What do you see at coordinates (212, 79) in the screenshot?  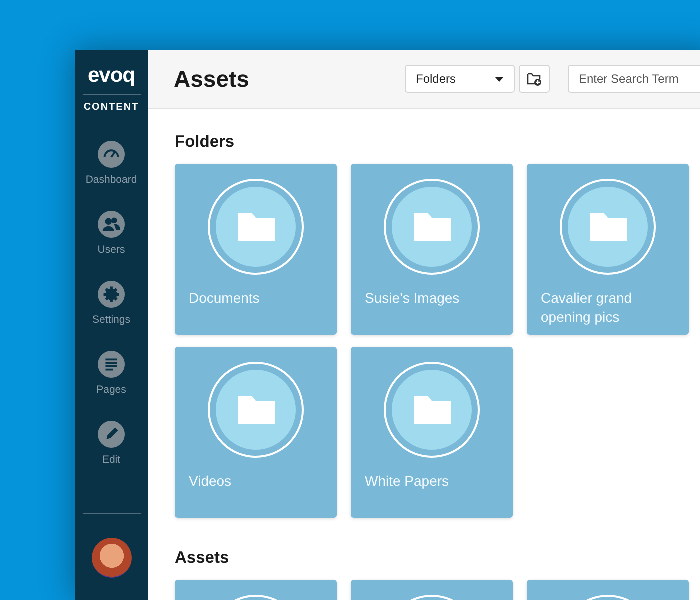 I see `page-title: Assets` at bounding box center [212, 79].